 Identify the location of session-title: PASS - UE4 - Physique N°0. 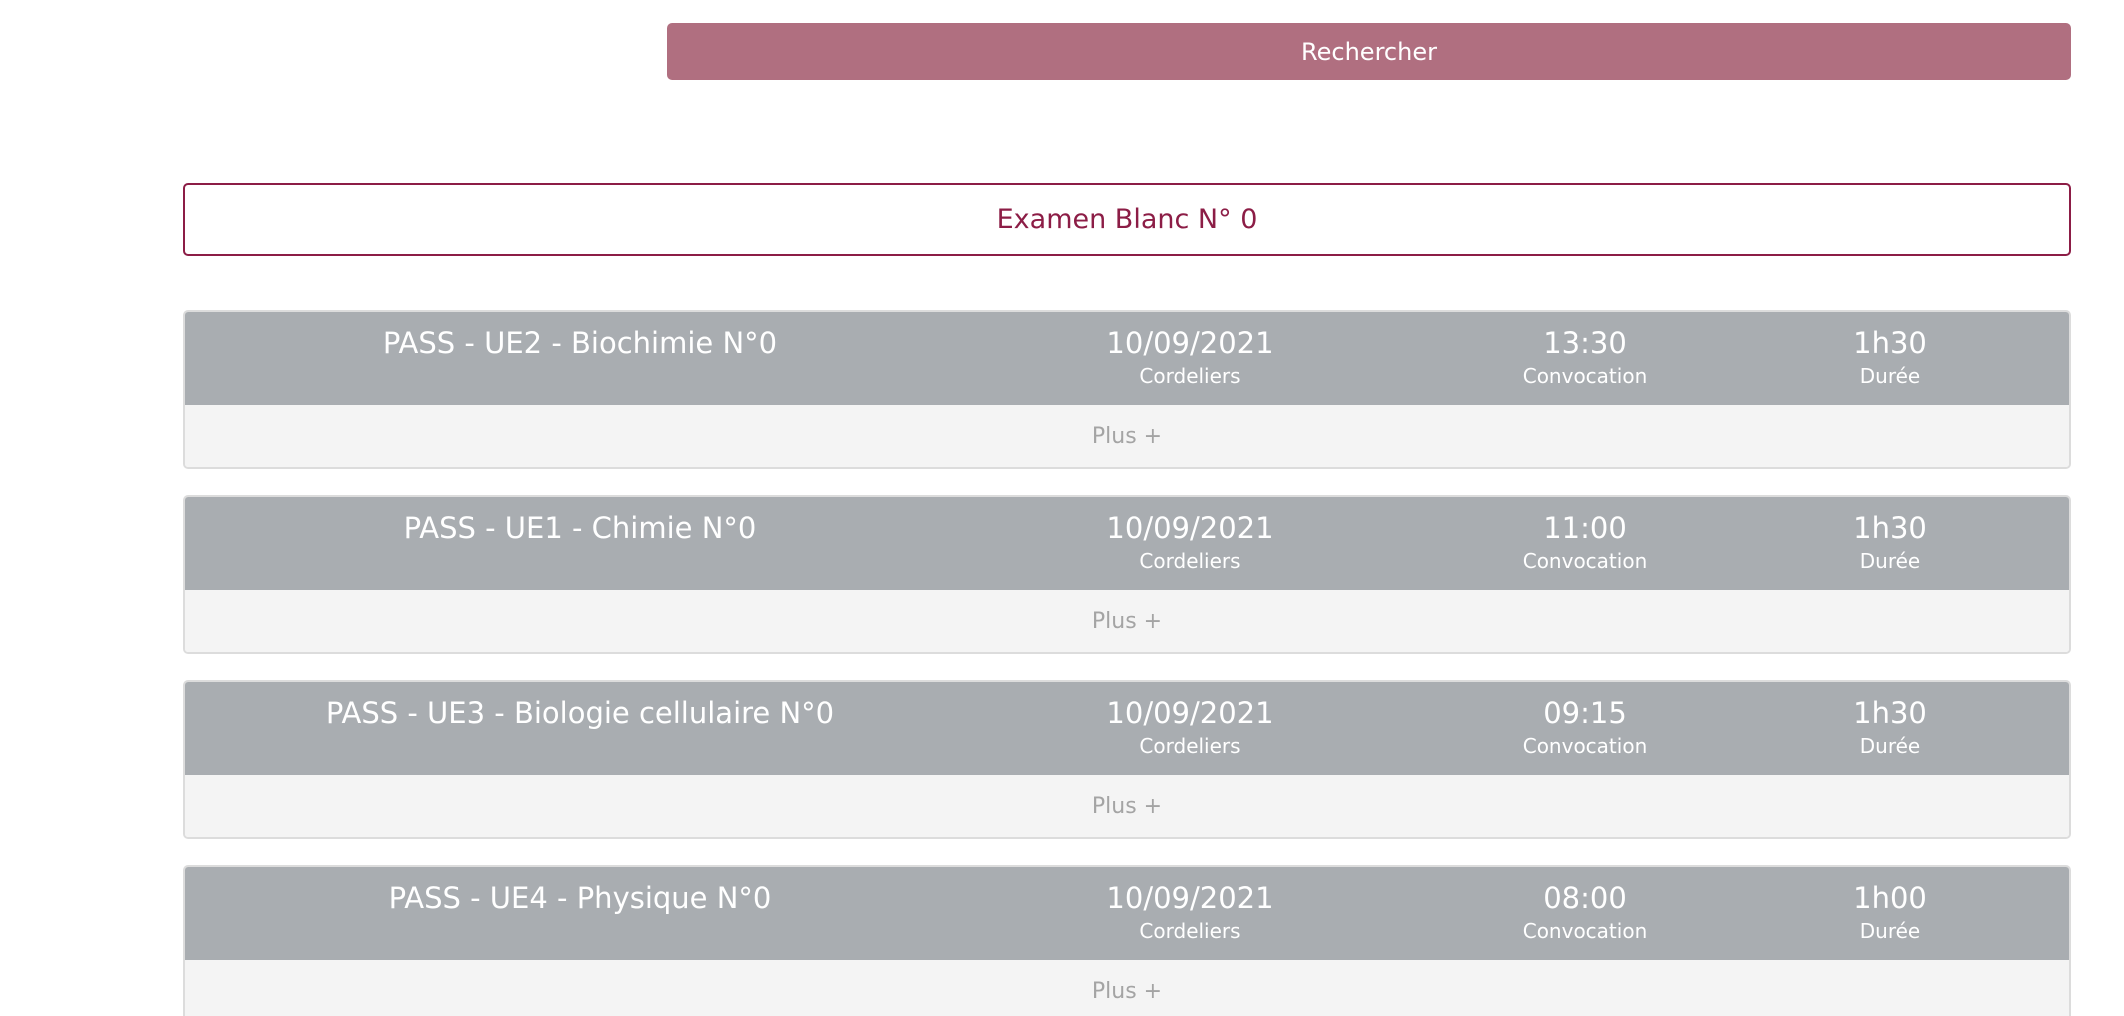
(580, 898).